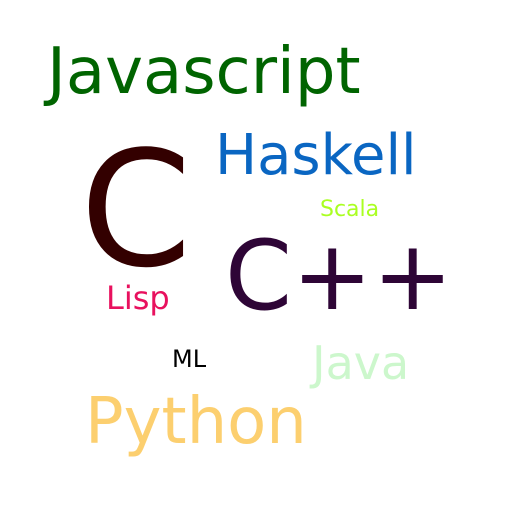 This screenshot has width=512, height=512. Describe the element at coordinates (316, 155) in the screenshot. I see `word-haskell: Haskell` at that location.